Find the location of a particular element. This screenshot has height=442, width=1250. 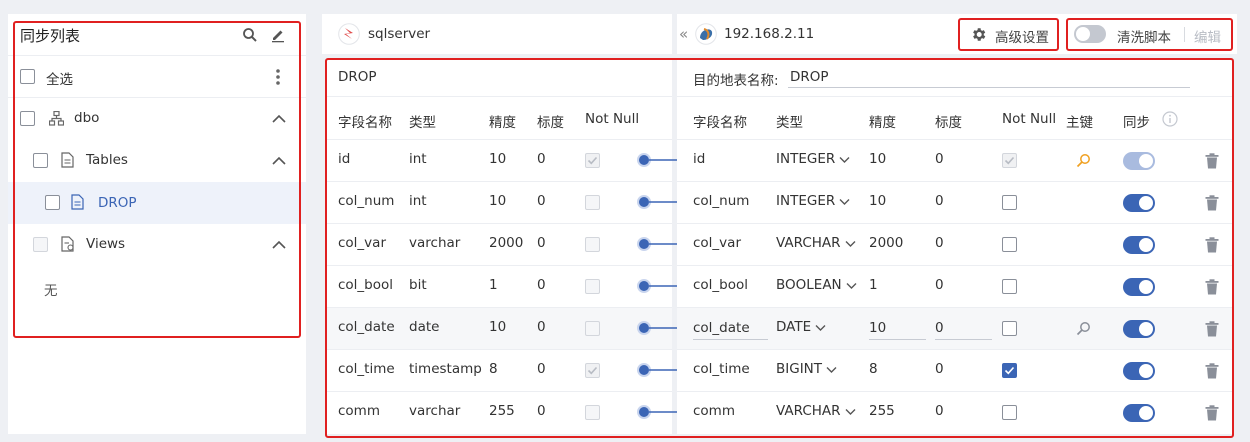

select-all-row: 全选 is located at coordinates (157, 77).